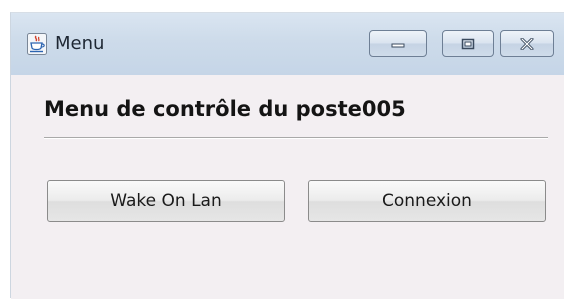 The width and height of the screenshot is (565, 300). What do you see at coordinates (427, 201) in the screenshot?
I see `connexion-button: Connexion` at bounding box center [427, 201].